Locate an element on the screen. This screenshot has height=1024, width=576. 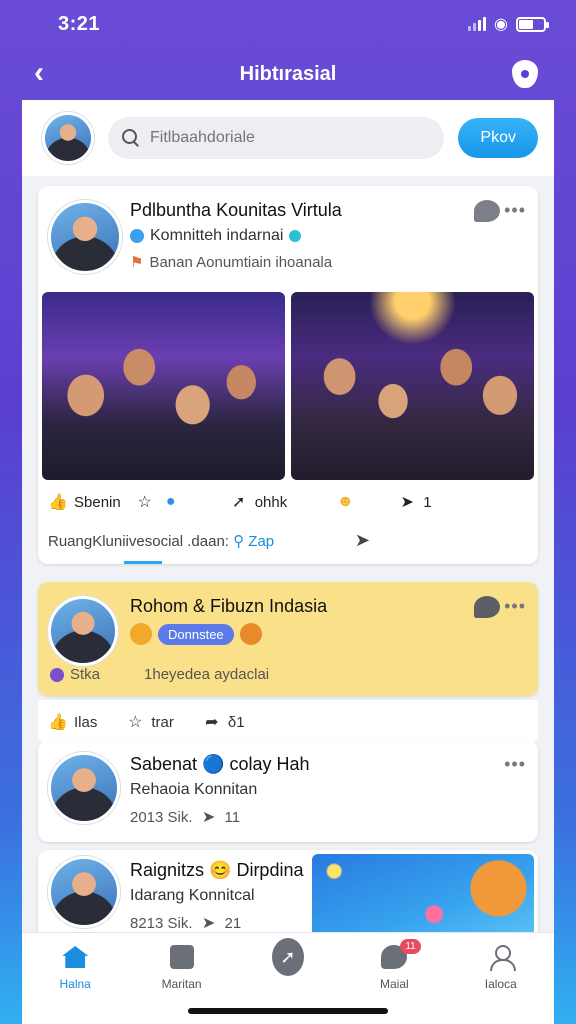
footer-text: RuangKluniivesocial .daan: is located at coordinates (138, 541).